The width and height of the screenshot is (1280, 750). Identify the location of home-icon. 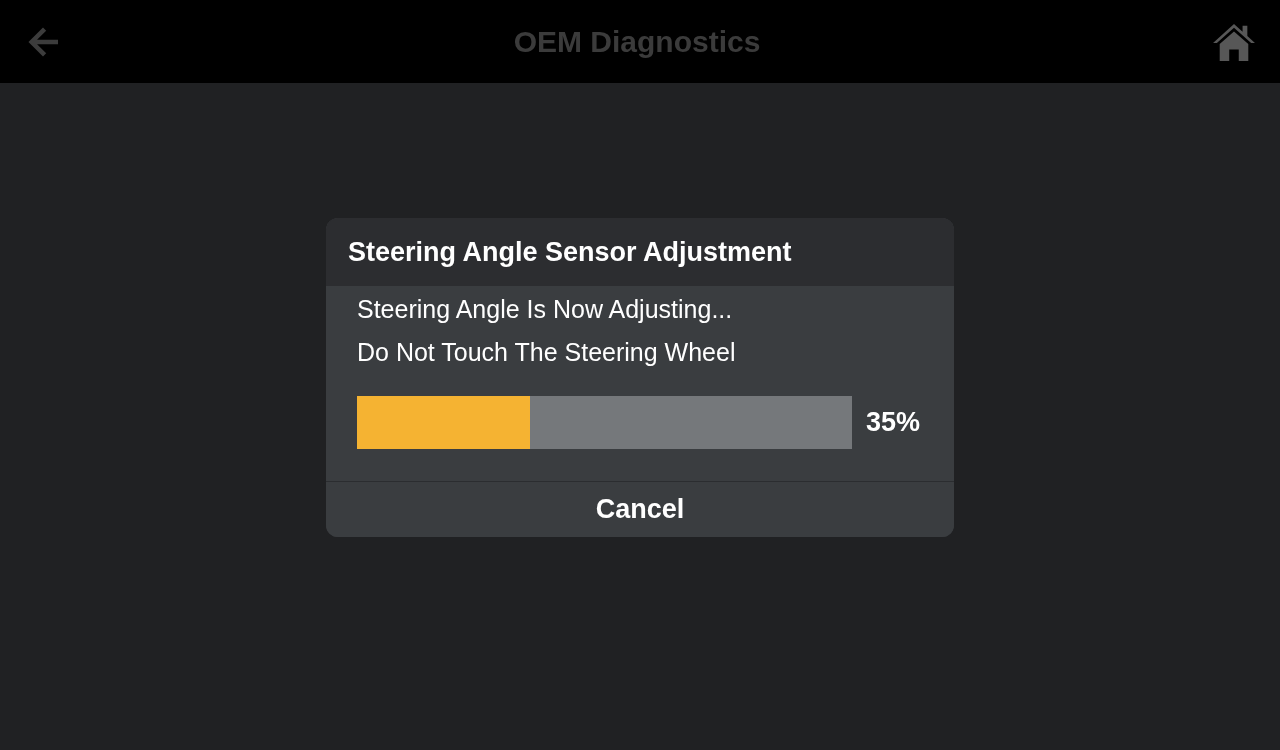
(1234, 41).